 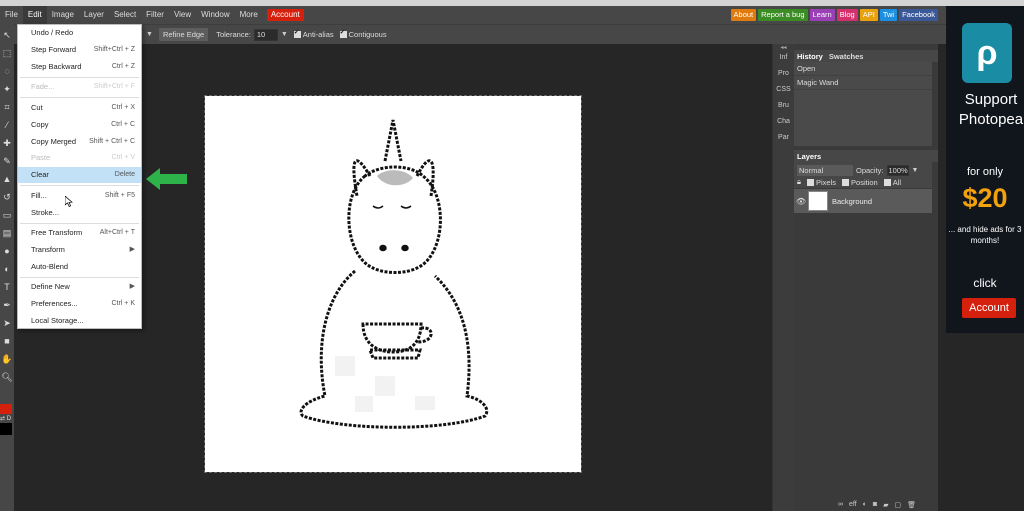 I want to click on twitter-link: Twi, so click(x=888, y=15).